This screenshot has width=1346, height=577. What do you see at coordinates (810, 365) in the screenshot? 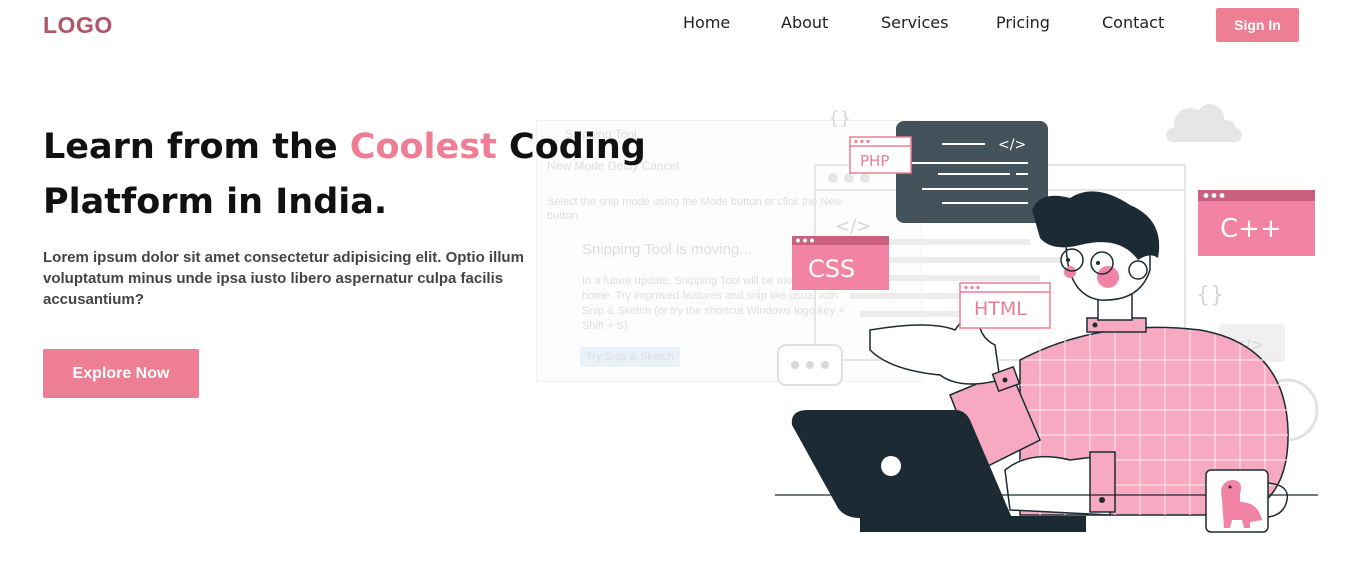
I see `chat-bubble-icon` at bounding box center [810, 365].